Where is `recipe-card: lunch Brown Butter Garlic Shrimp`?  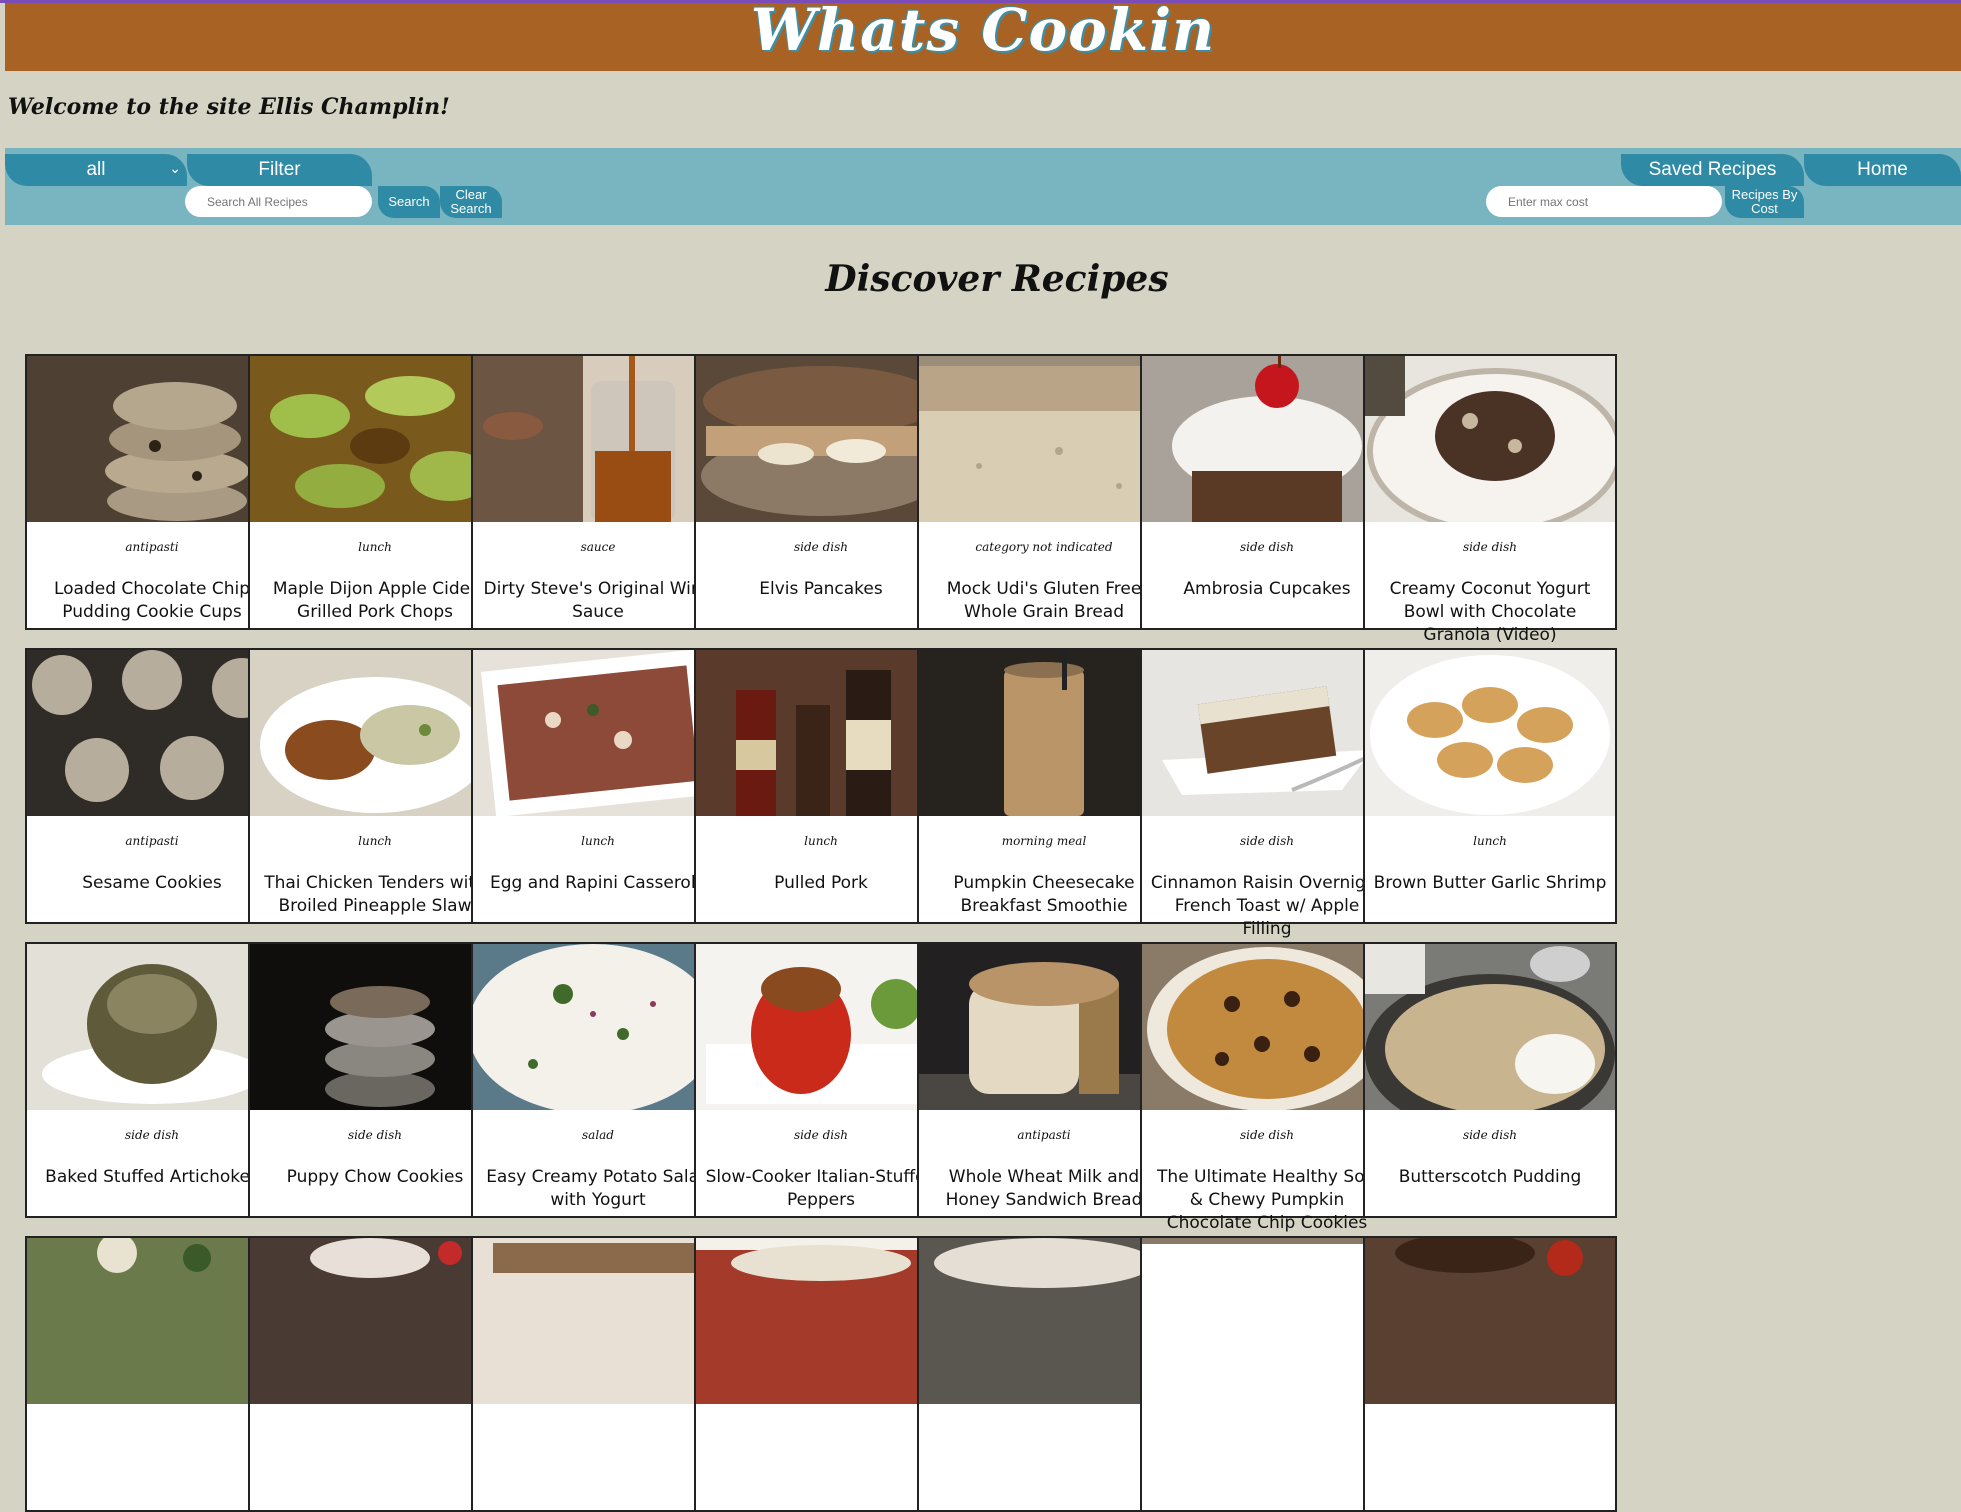 recipe-card: lunch Brown Butter Garlic Shrimp is located at coordinates (1490, 786).